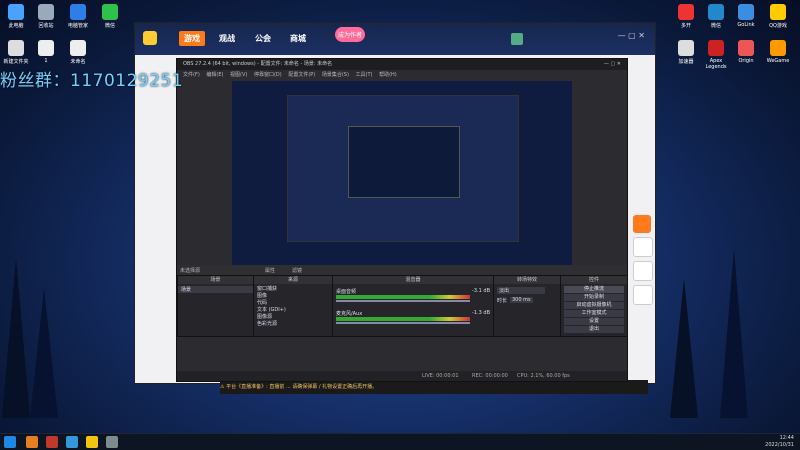 The image size is (800, 450). Describe the element at coordinates (440, 376) in the screenshot. I see `live-time: LIVE: 00:00:01` at that location.